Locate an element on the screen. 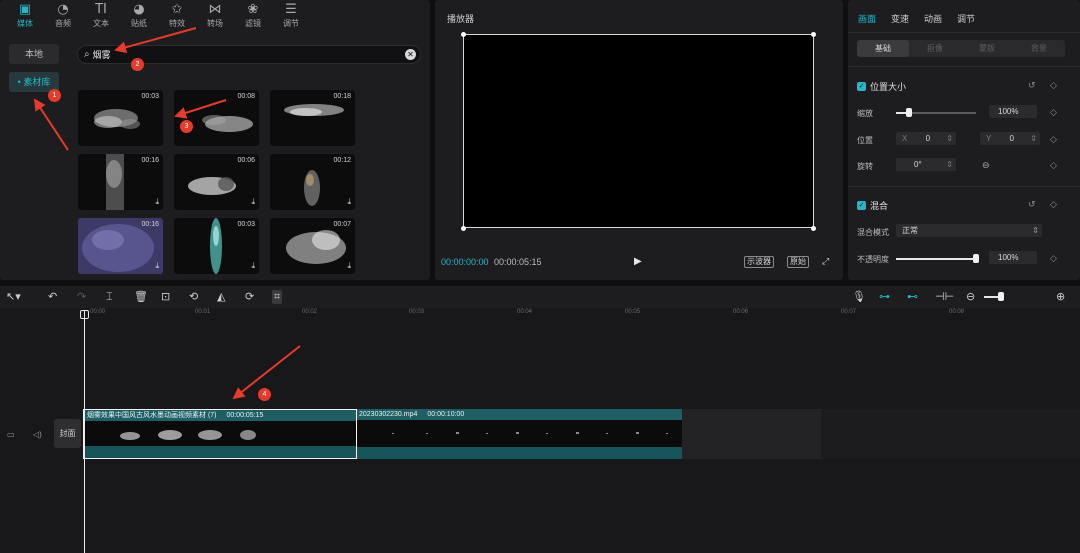  opacity-input: 100% is located at coordinates (1013, 257).